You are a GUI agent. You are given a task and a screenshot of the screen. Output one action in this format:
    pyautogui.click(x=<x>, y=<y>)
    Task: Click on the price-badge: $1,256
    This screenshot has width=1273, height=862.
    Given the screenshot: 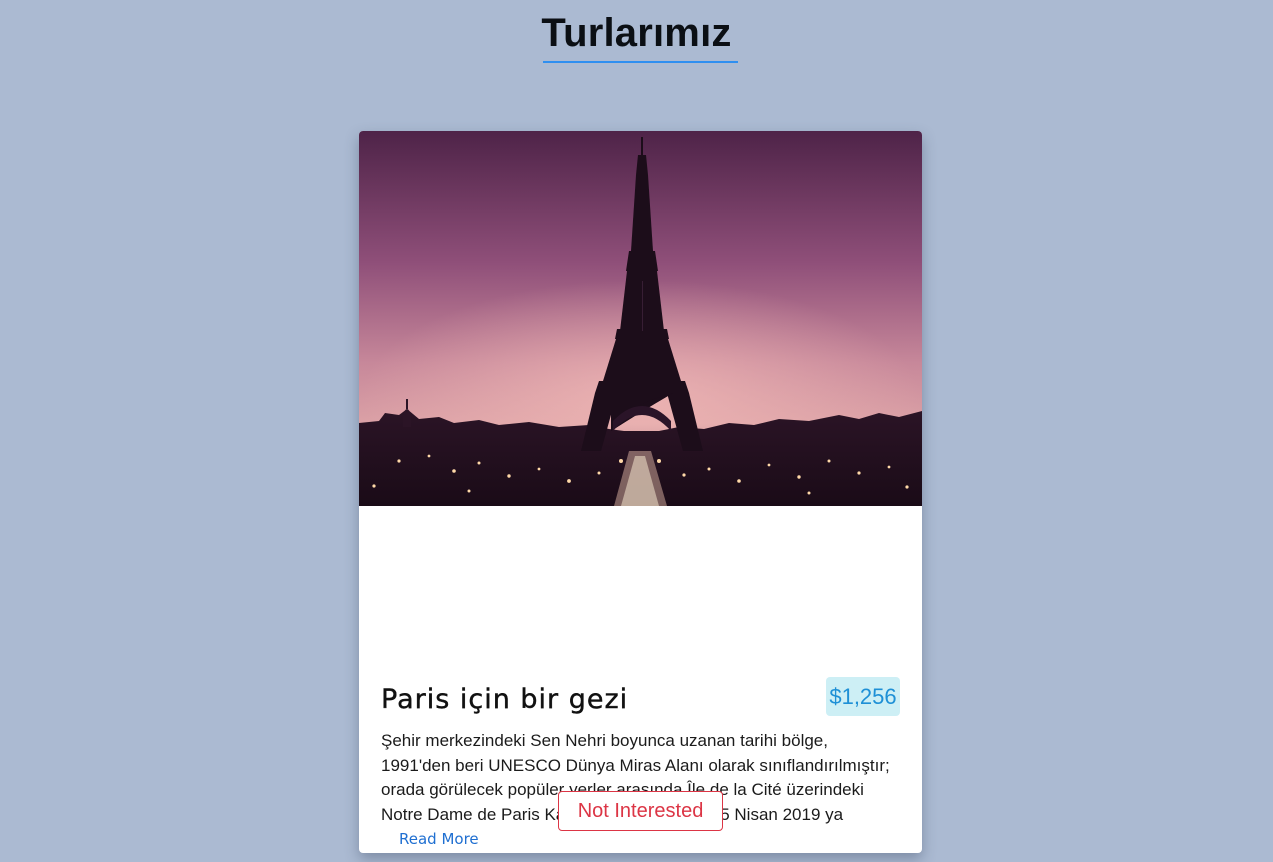 What is the action you would take?
    pyautogui.click(x=863, y=696)
    